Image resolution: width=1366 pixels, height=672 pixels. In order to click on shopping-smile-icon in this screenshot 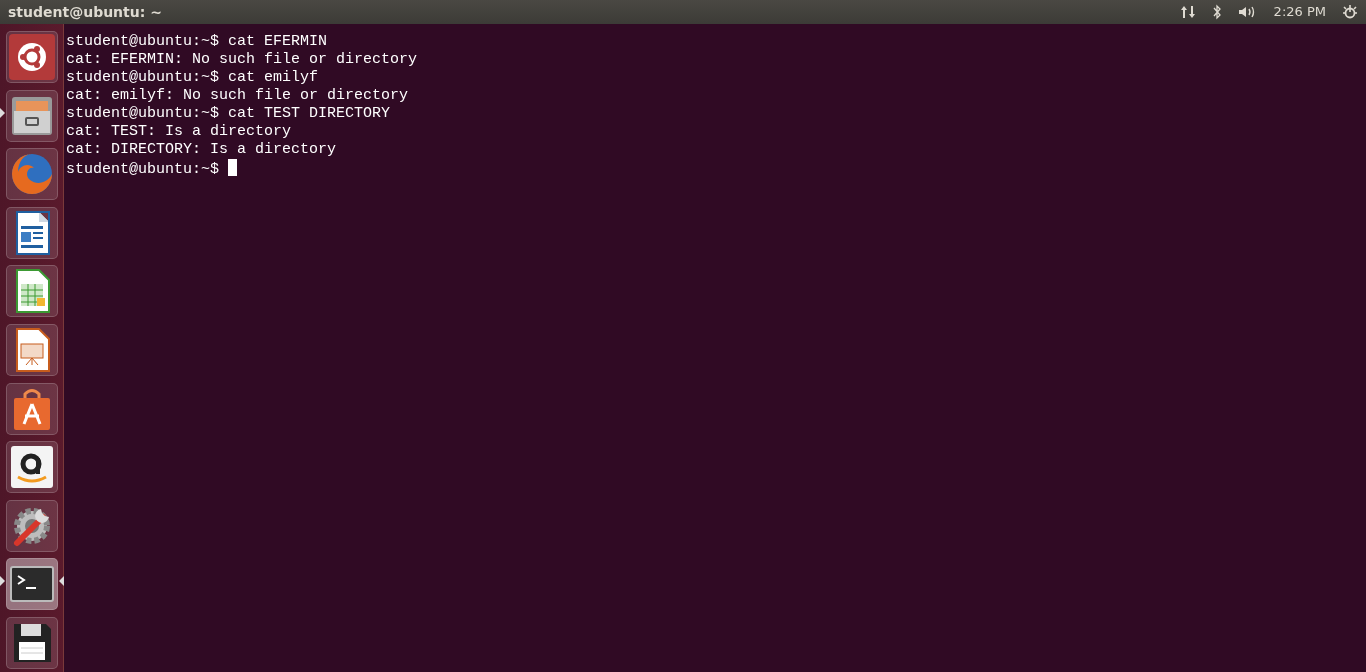, I will do `click(32, 467)`.